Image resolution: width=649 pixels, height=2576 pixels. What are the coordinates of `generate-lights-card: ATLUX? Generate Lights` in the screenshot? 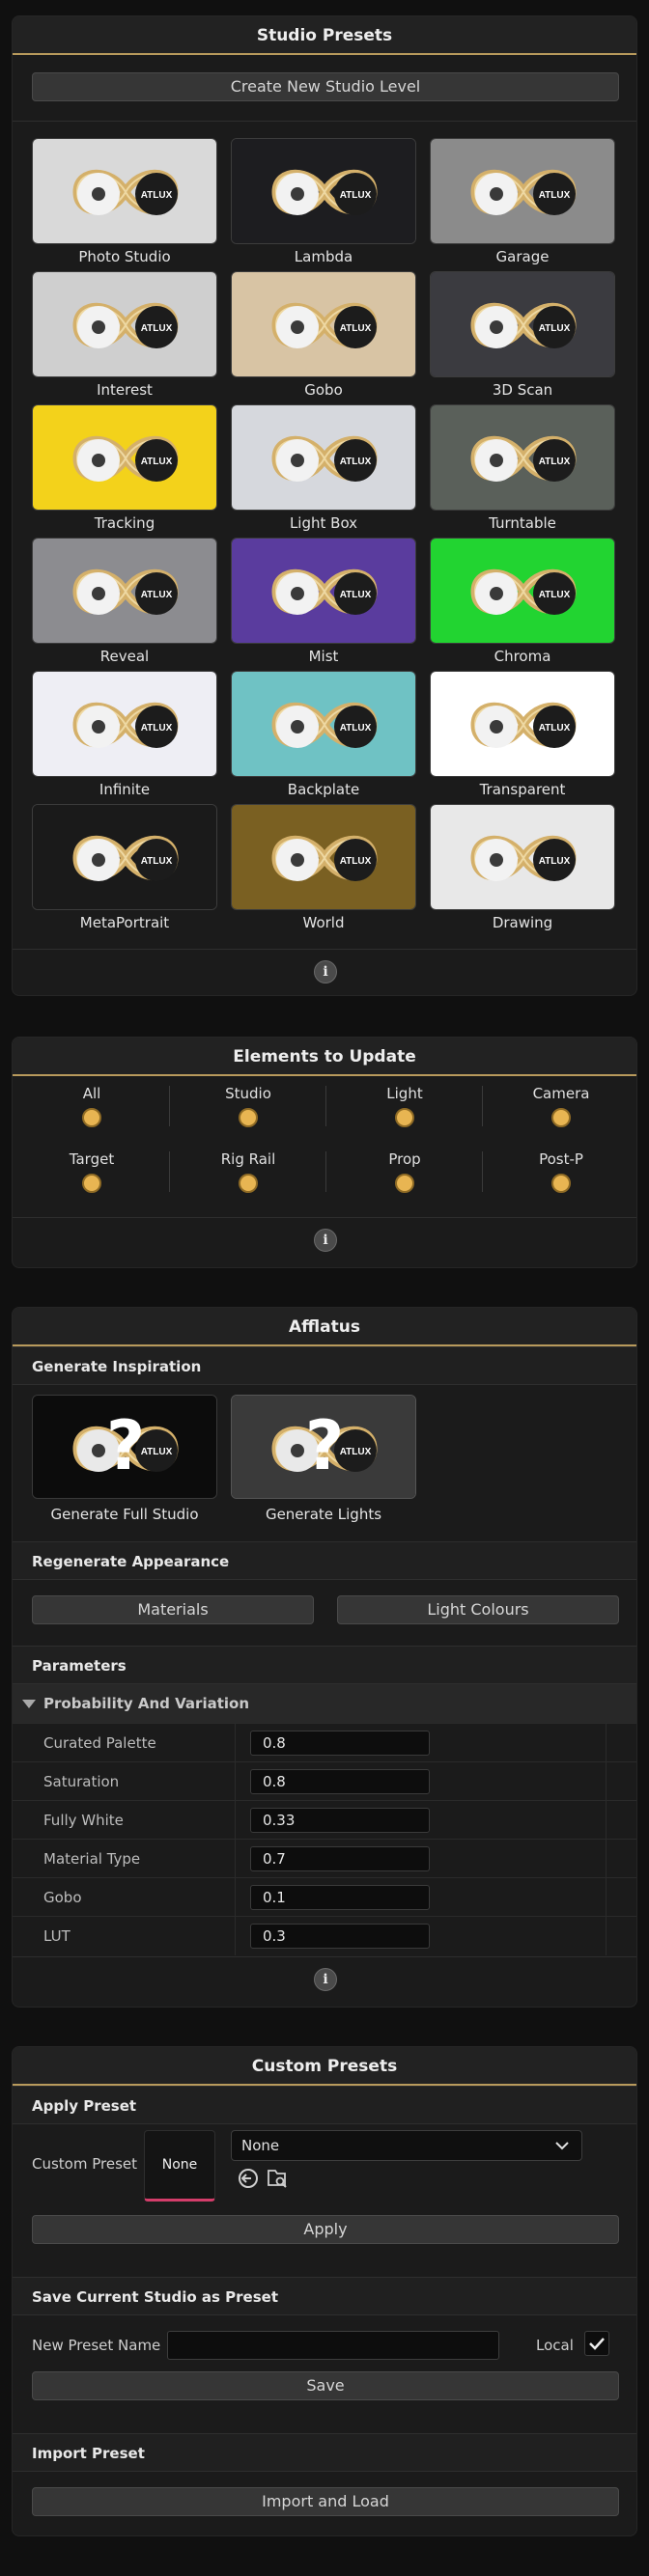 It's located at (323, 1459).